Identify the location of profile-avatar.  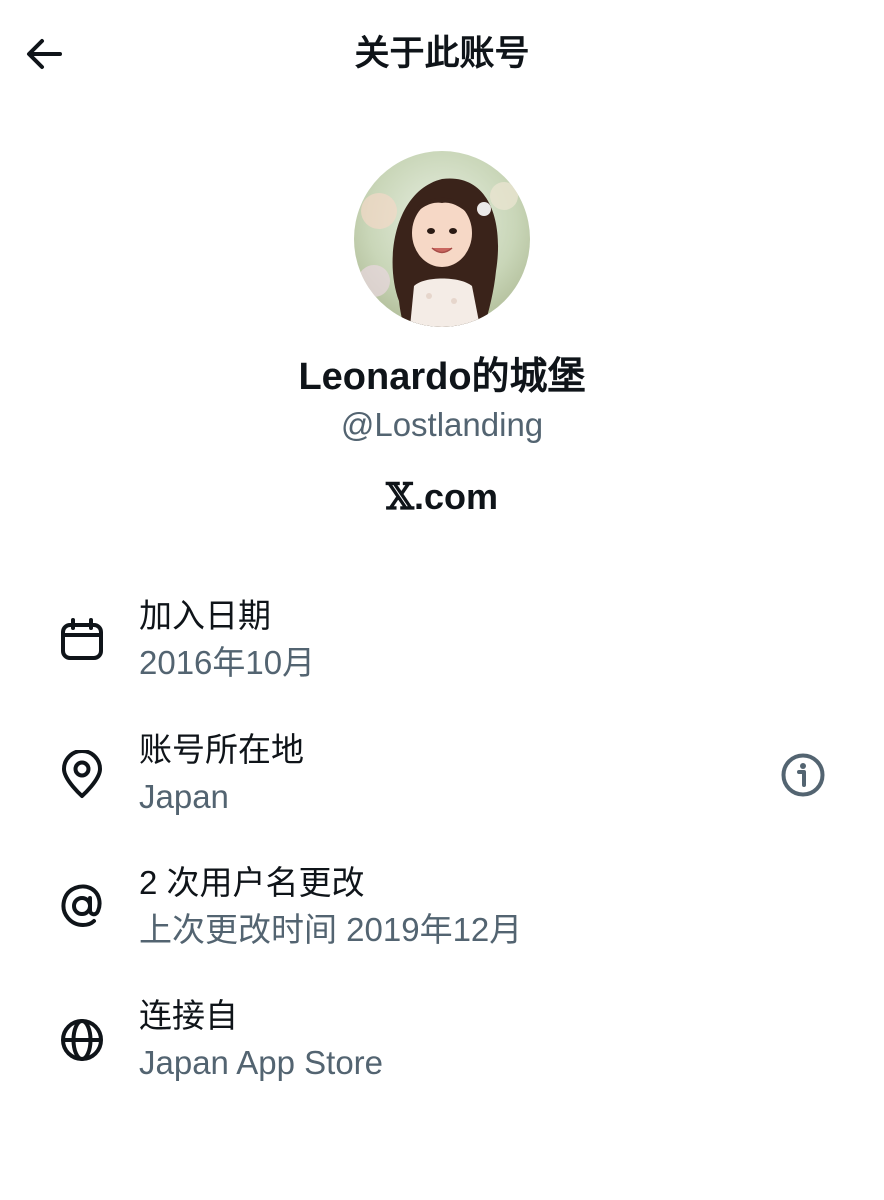
(442, 239).